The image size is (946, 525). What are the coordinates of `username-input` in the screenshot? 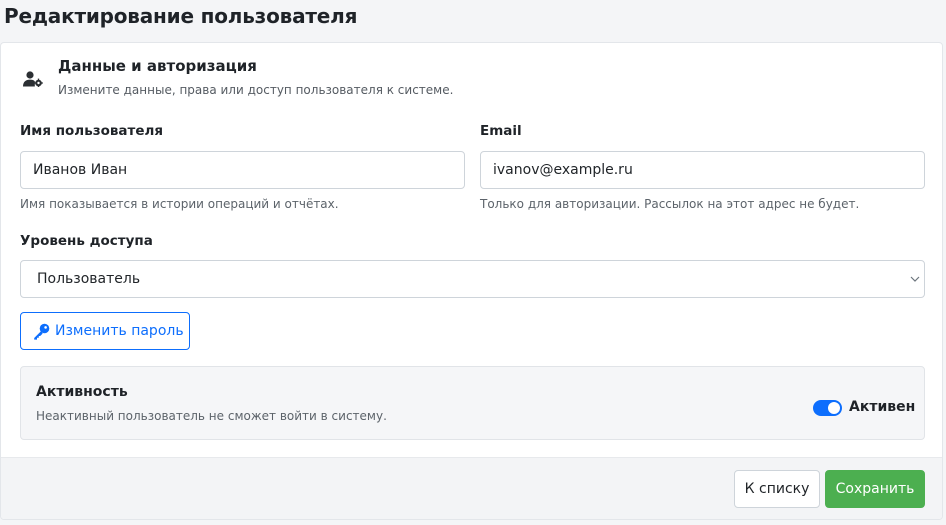 It's located at (242, 170).